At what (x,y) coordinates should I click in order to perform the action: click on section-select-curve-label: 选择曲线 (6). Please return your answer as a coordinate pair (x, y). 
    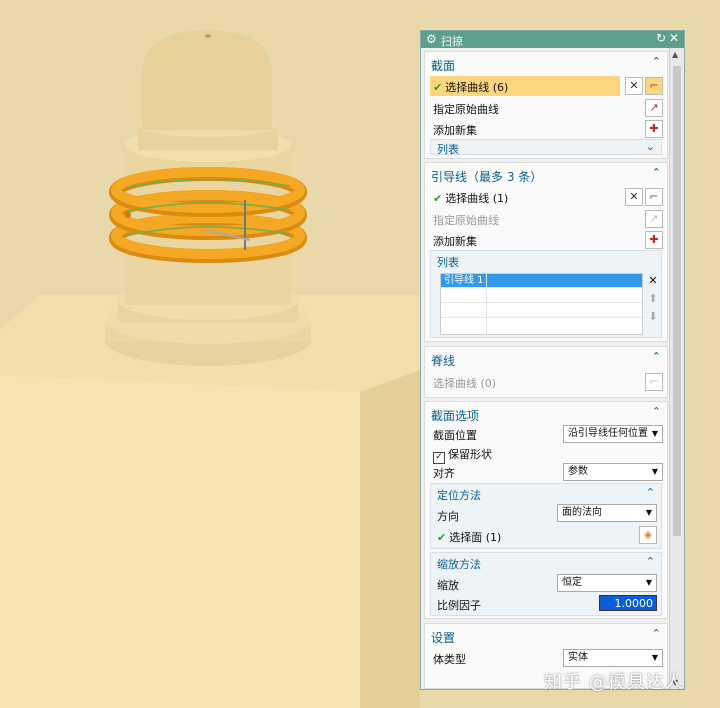
    Looking at the image, I should click on (477, 87).